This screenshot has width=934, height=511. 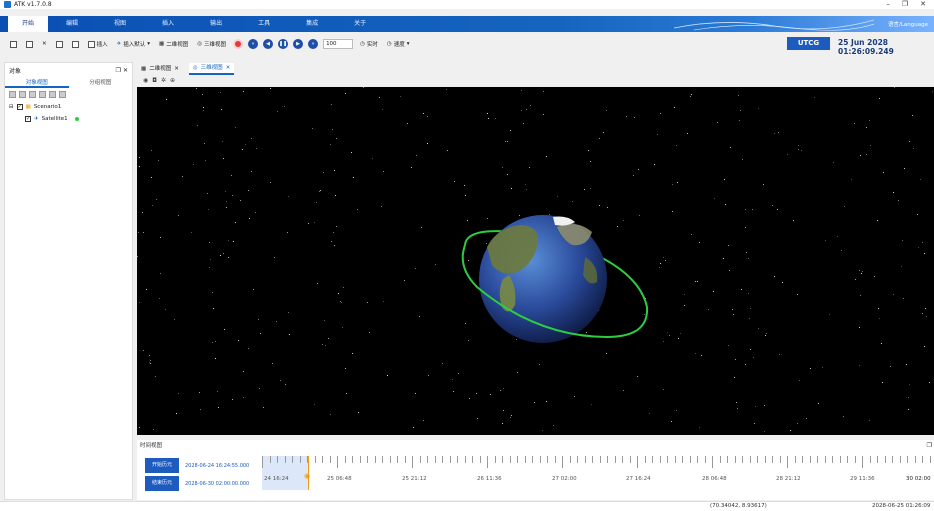 I want to click on tab-group-view: 分组视图, so click(x=101, y=83).